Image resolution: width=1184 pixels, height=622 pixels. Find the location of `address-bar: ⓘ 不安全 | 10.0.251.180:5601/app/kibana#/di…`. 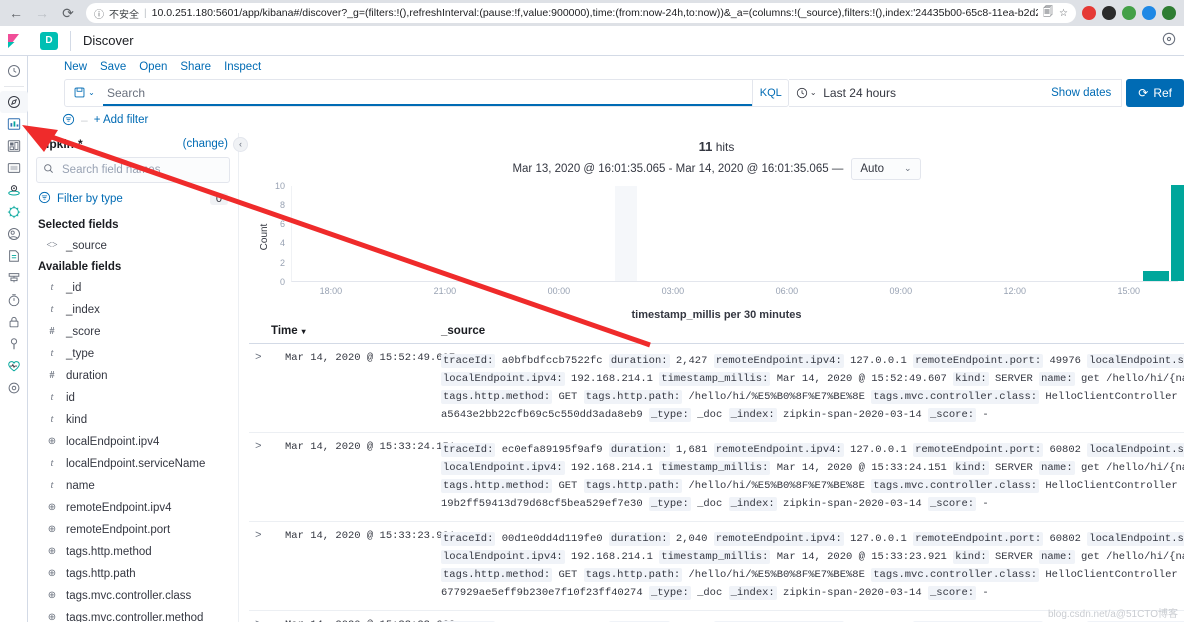

address-bar: ⓘ 不安全 | 10.0.251.180:5601/app/kibana#/di… is located at coordinates (581, 13).